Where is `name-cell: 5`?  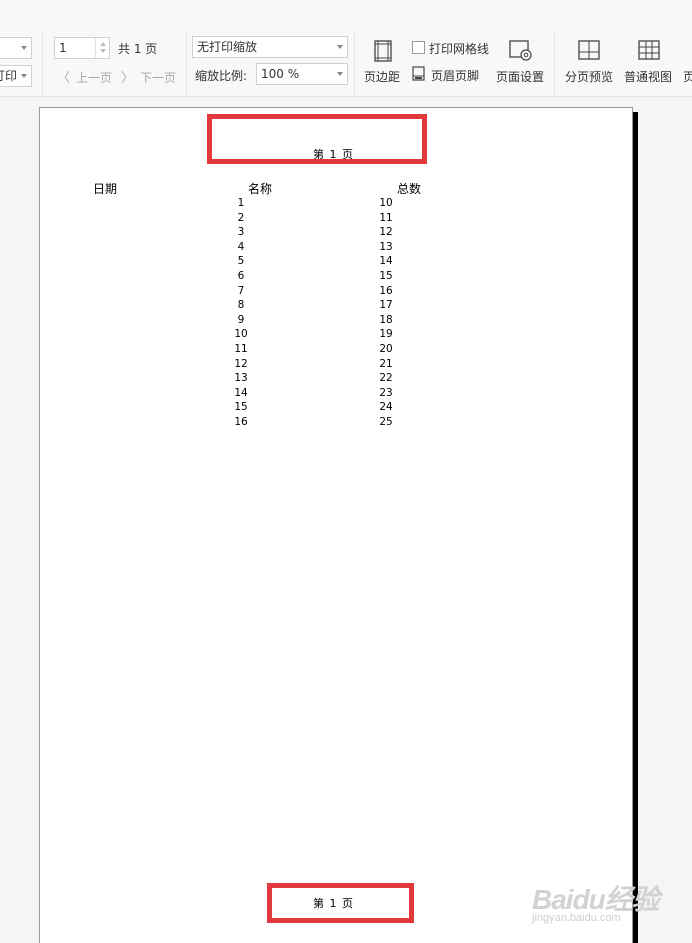
name-cell: 5 is located at coordinates (241, 261).